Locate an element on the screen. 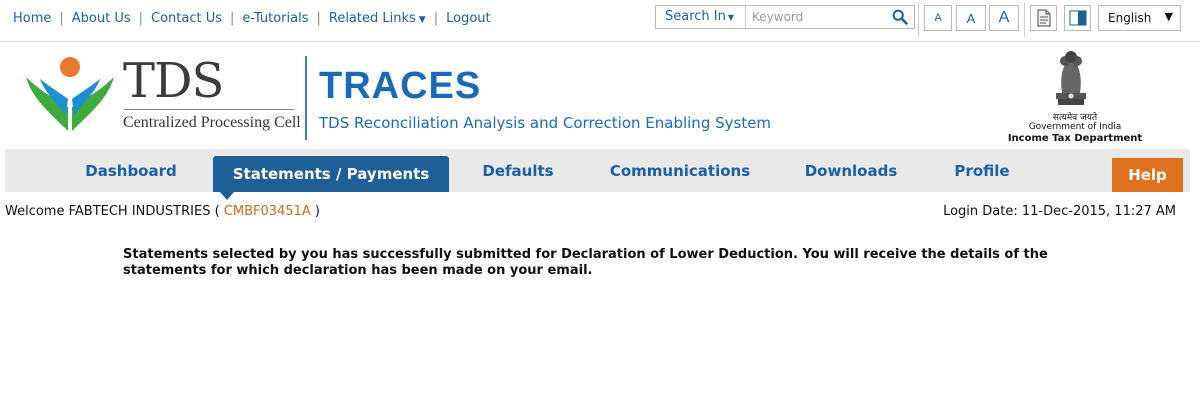  search-icon is located at coordinates (900, 17).